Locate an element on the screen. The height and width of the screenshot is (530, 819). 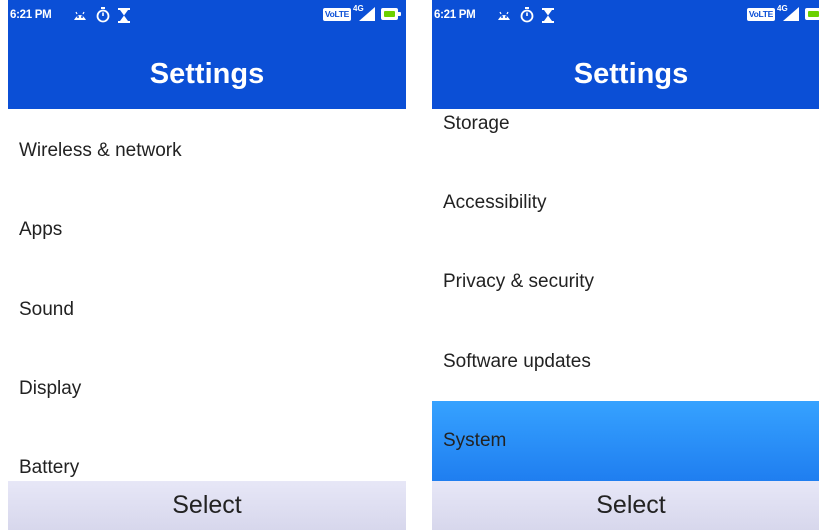
list-item-label: Battery is located at coordinates (49, 467).